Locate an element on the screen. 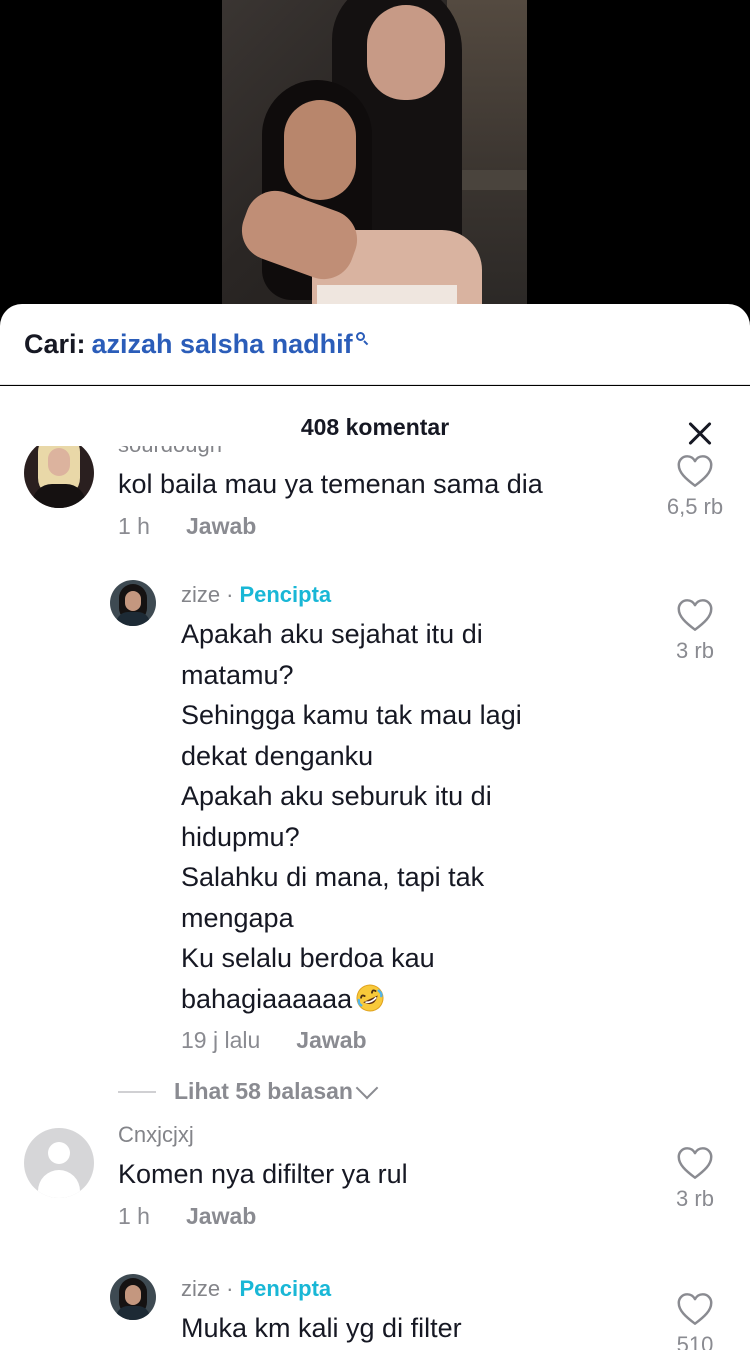 The height and width of the screenshot is (1350, 750). search-suggestion: Cari: azizah salsha nadhif is located at coordinates (196, 344).